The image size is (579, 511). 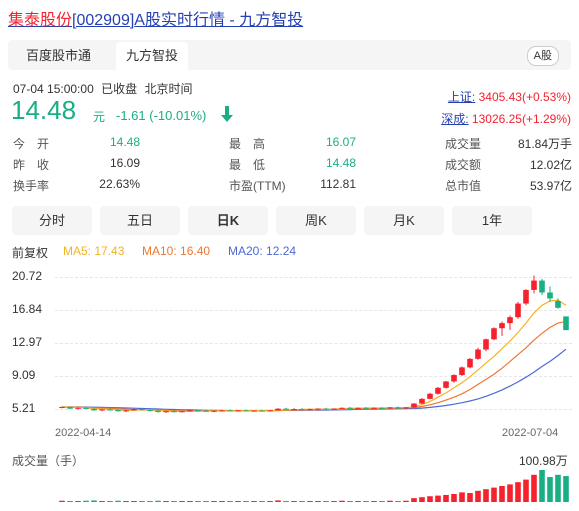 What do you see at coordinates (543, 461) in the screenshot?
I see `volume-max-label: 100.98万` at bounding box center [543, 461].